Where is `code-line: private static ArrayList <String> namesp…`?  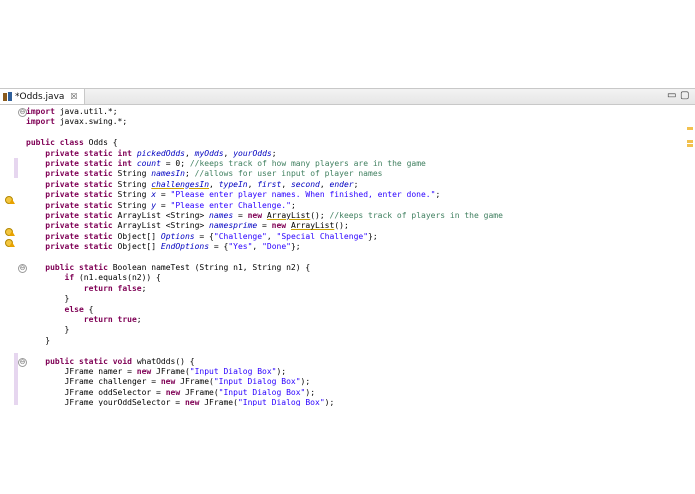
code-line: private static ArrayList <String> namesp… is located at coordinates (197, 226).